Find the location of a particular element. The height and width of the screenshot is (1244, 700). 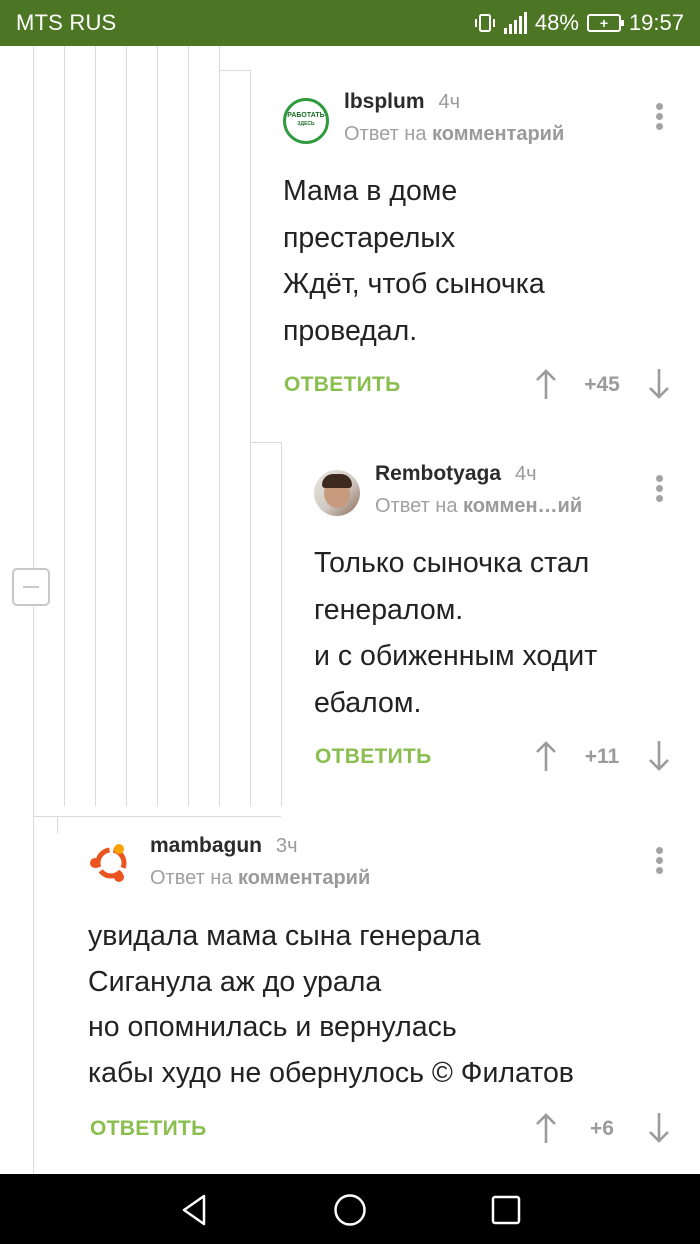

avatar-text: ЗДЕСЬ is located at coordinates (306, 124).